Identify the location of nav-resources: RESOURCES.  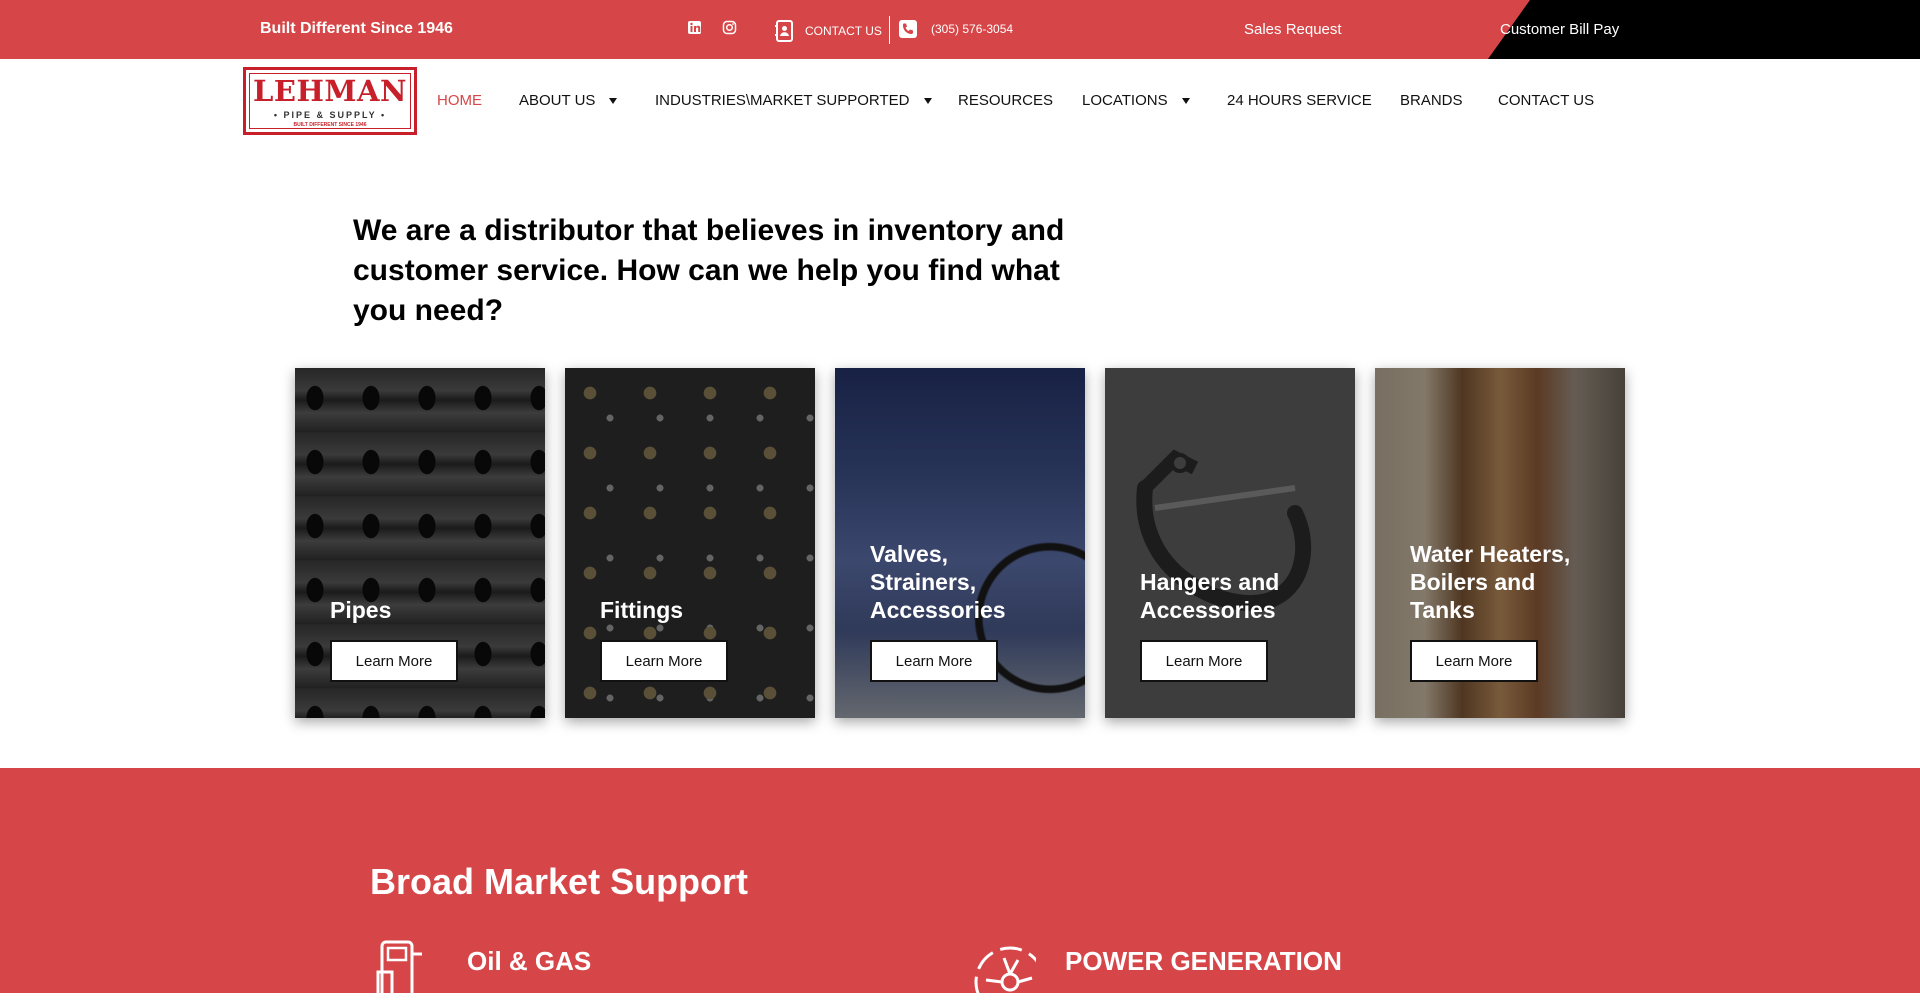
(1005, 100).